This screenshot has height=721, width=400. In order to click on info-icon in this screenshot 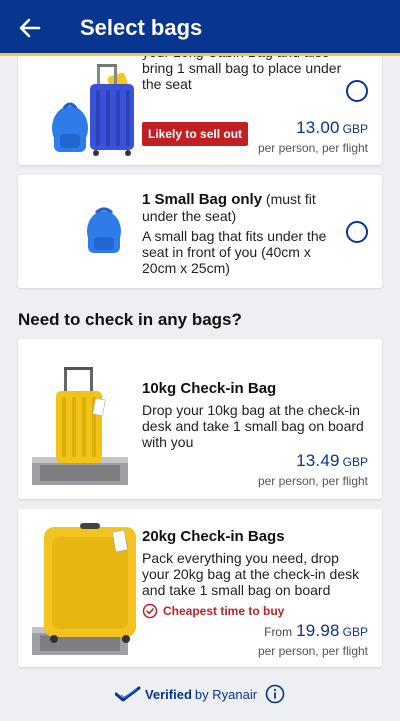, I will do `click(275, 694)`.